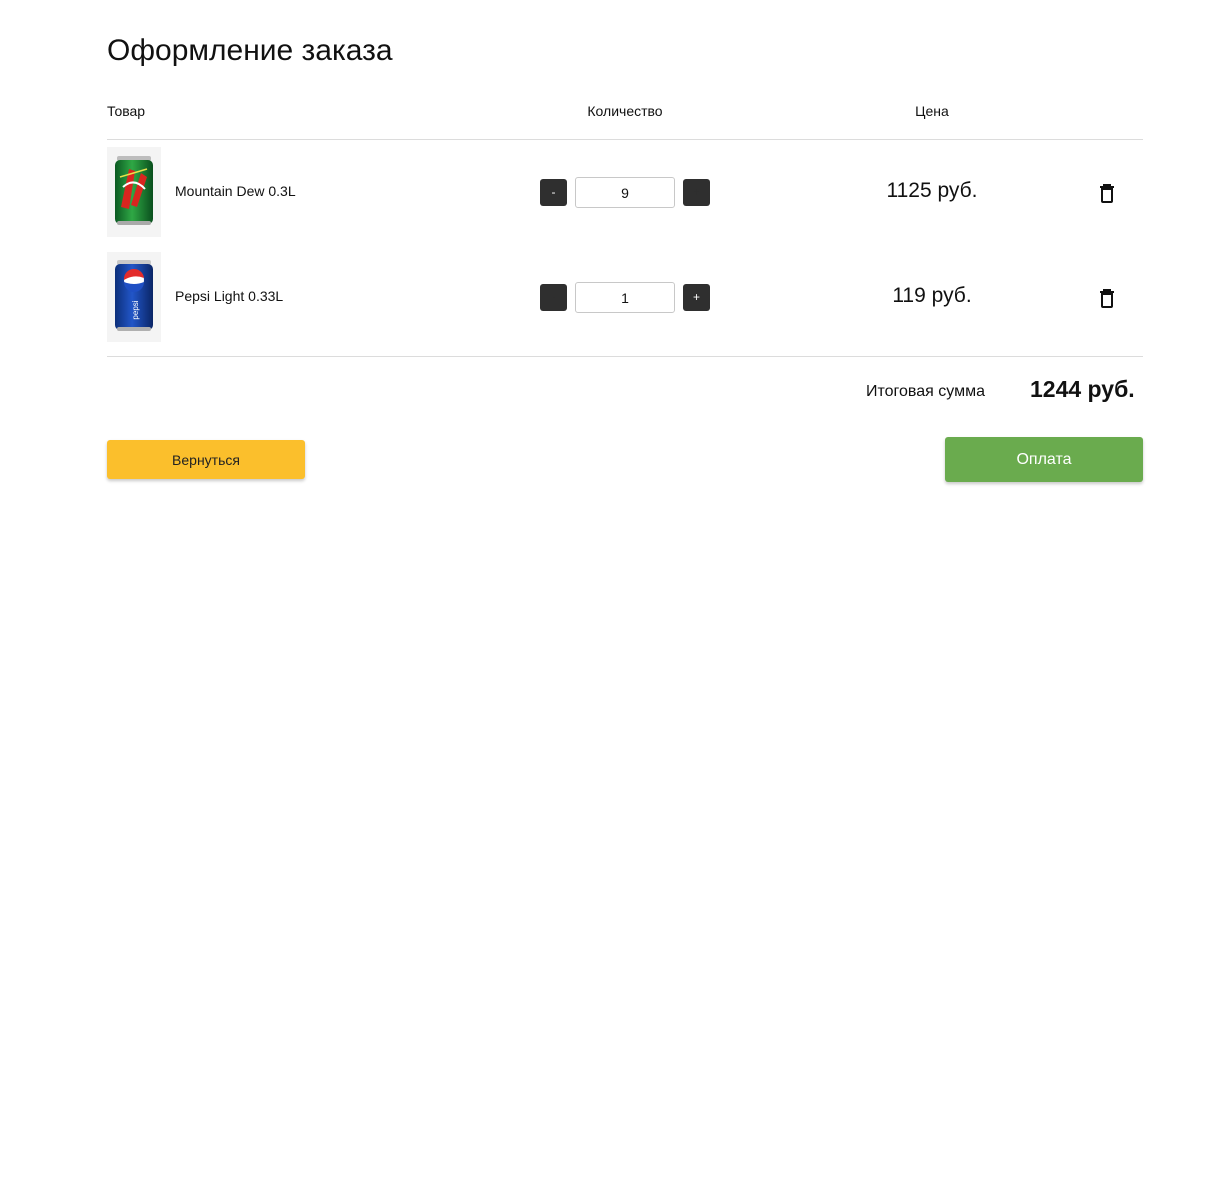  Describe the element at coordinates (625, 356) in the screenshot. I see `table-bottom-divider` at that location.